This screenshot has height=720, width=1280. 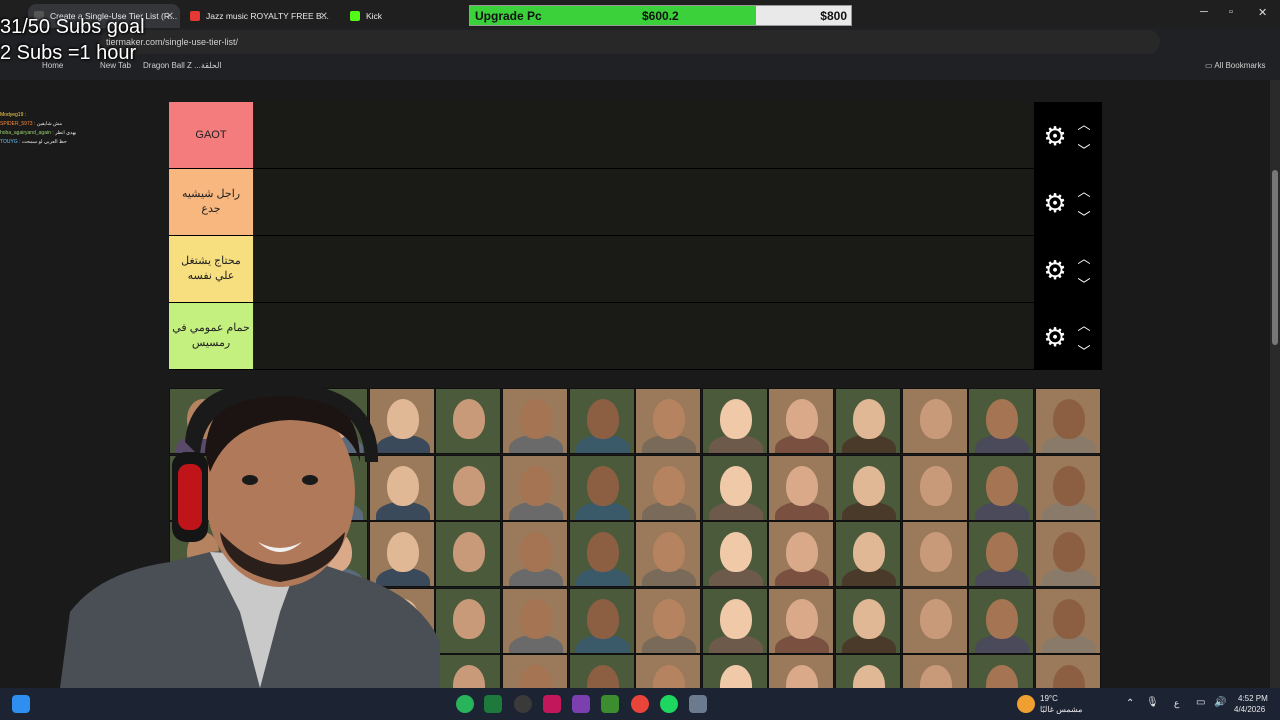 What do you see at coordinates (640, 704) in the screenshot?
I see `chrome-icon` at bounding box center [640, 704].